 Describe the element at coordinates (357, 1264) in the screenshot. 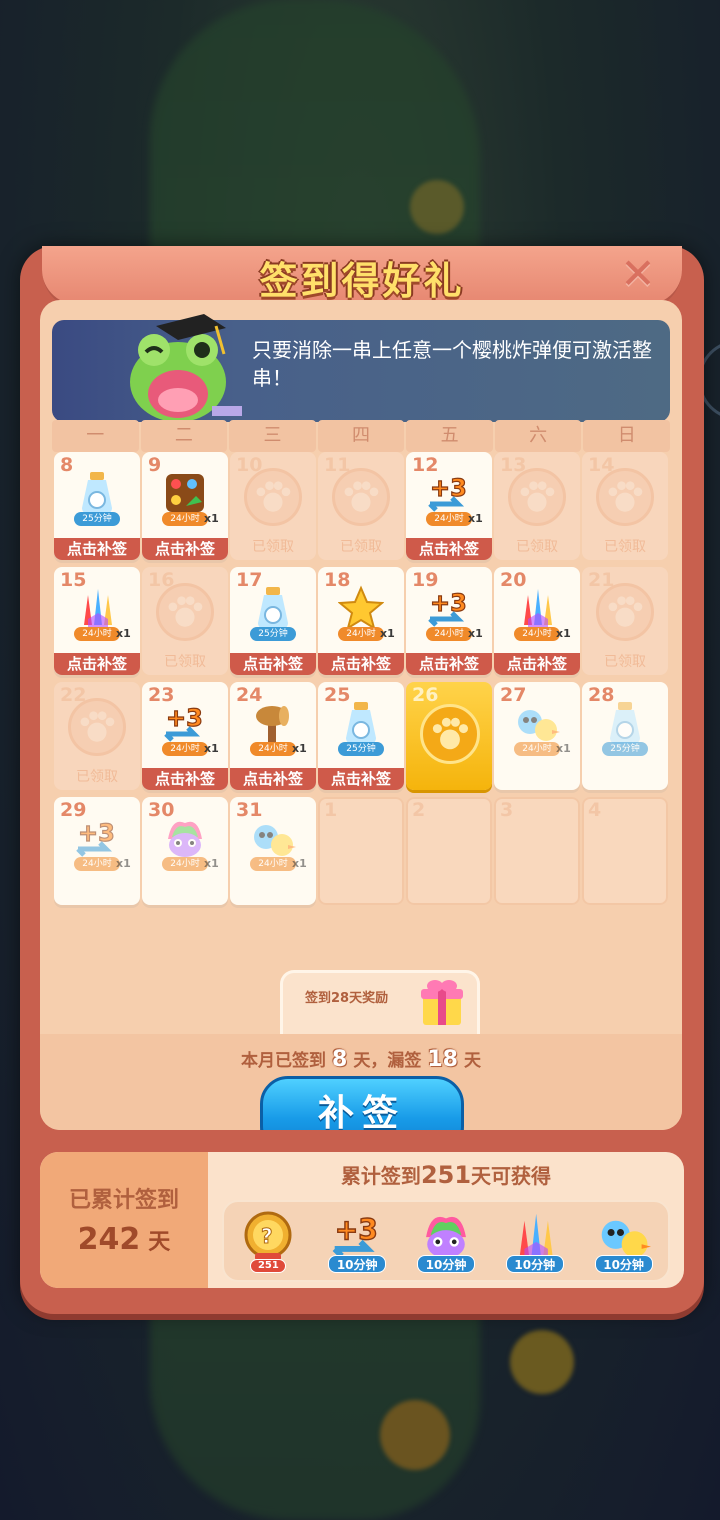

I see `reward-duration: 10分钟` at that location.